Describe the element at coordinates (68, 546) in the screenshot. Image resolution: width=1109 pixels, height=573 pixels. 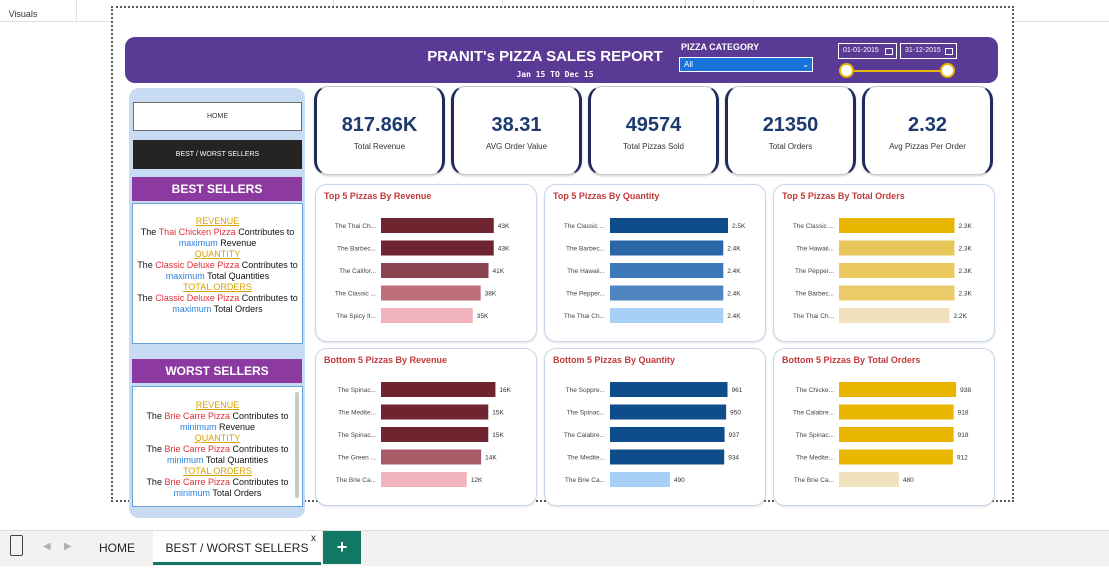
I see `chevron-right-icon: ▶` at that location.